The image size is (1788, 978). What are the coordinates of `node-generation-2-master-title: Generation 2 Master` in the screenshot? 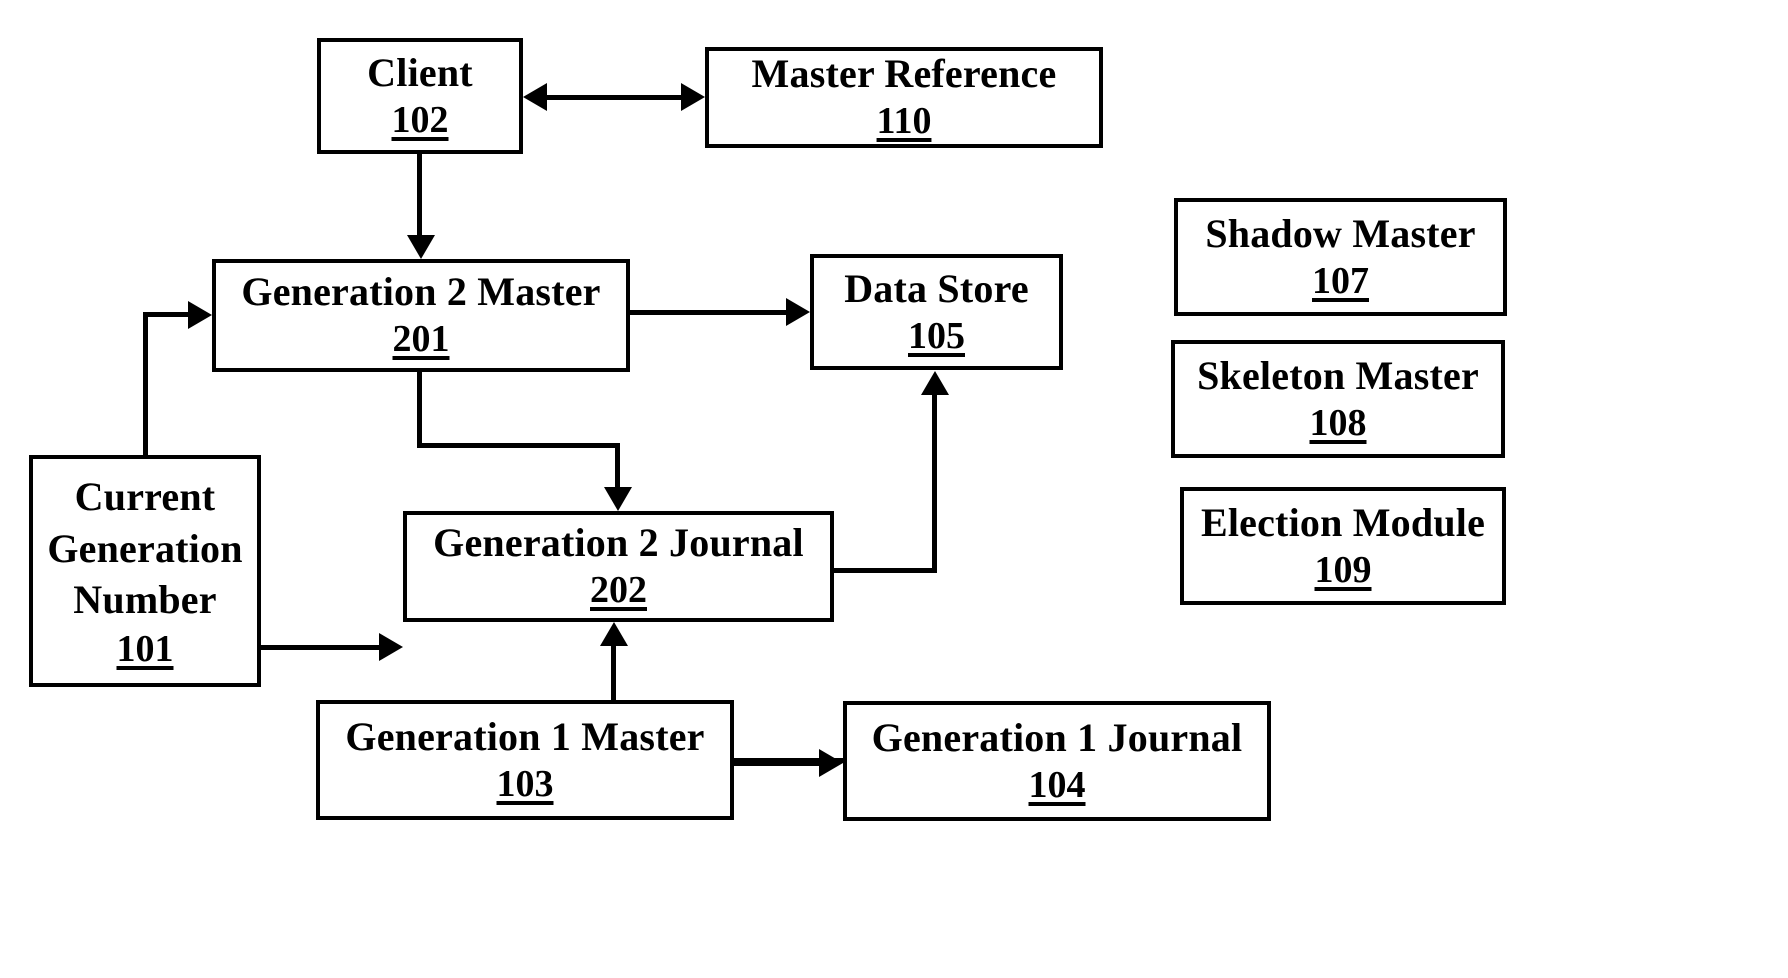 It's located at (421, 292).